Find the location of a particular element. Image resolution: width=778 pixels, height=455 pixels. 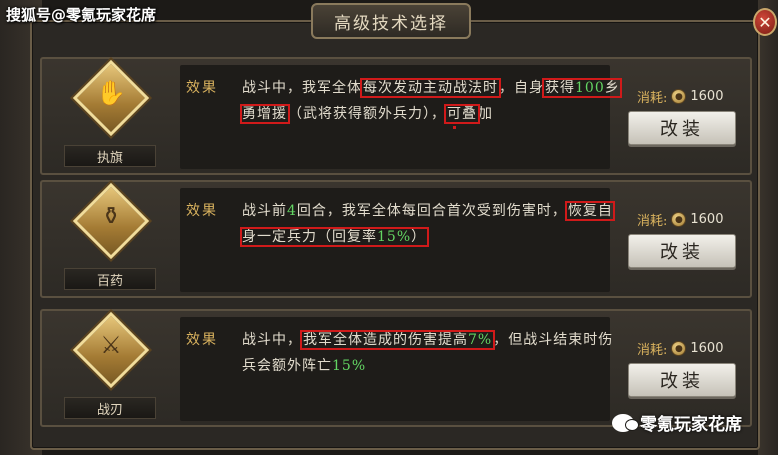

desc-text: 加 is located at coordinates (485, 114).